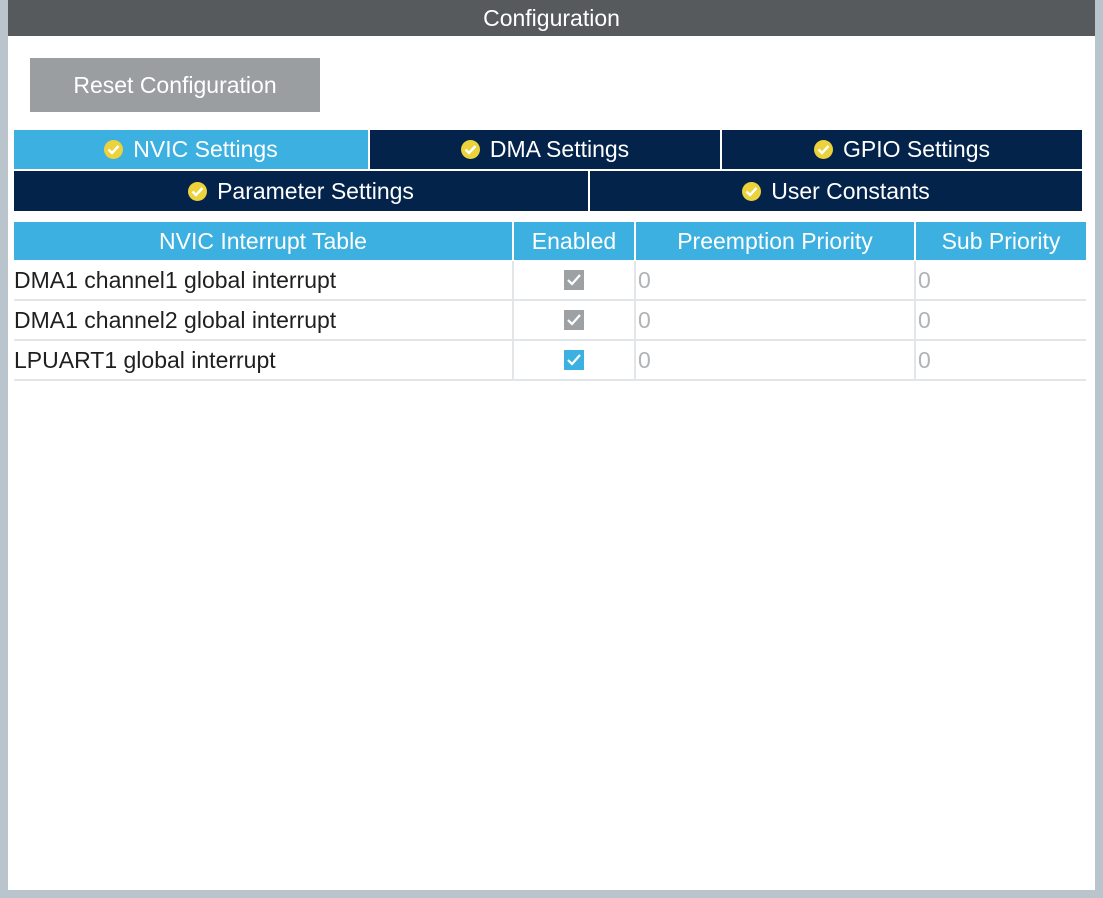  I want to click on column-header-interrupt: NVIC Interrupt Table, so click(264, 241).